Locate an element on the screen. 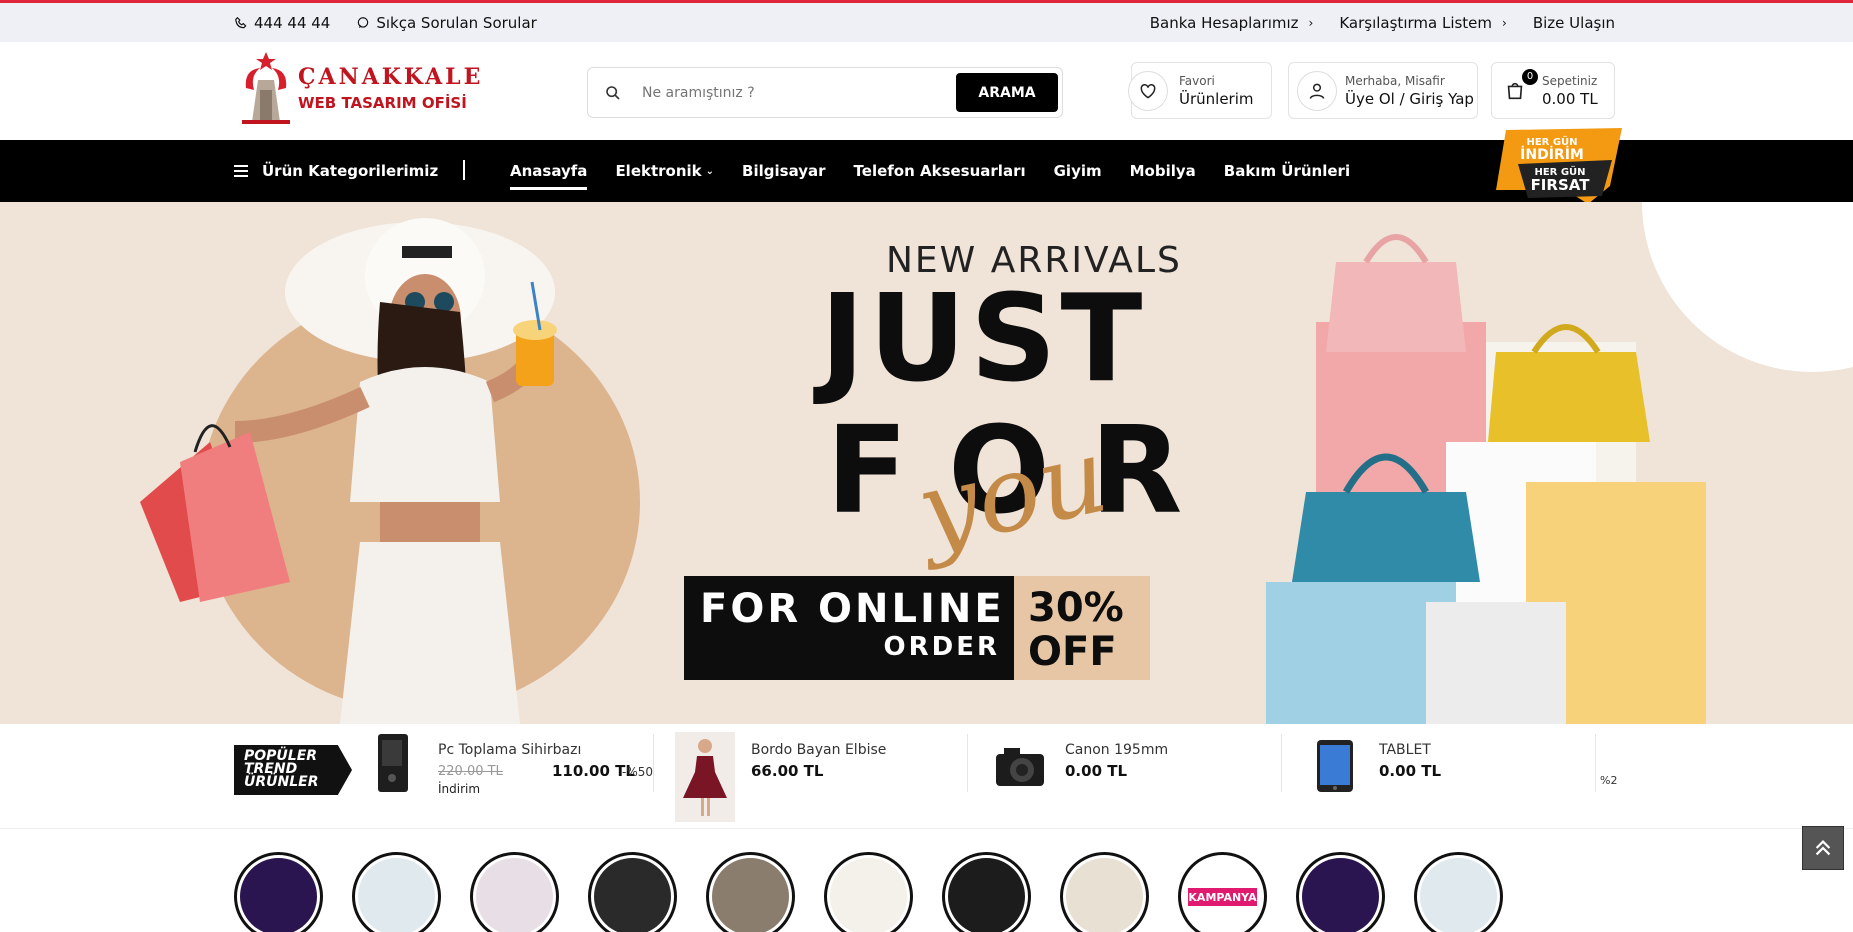  scroll-to-top-button is located at coordinates (1823, 848).